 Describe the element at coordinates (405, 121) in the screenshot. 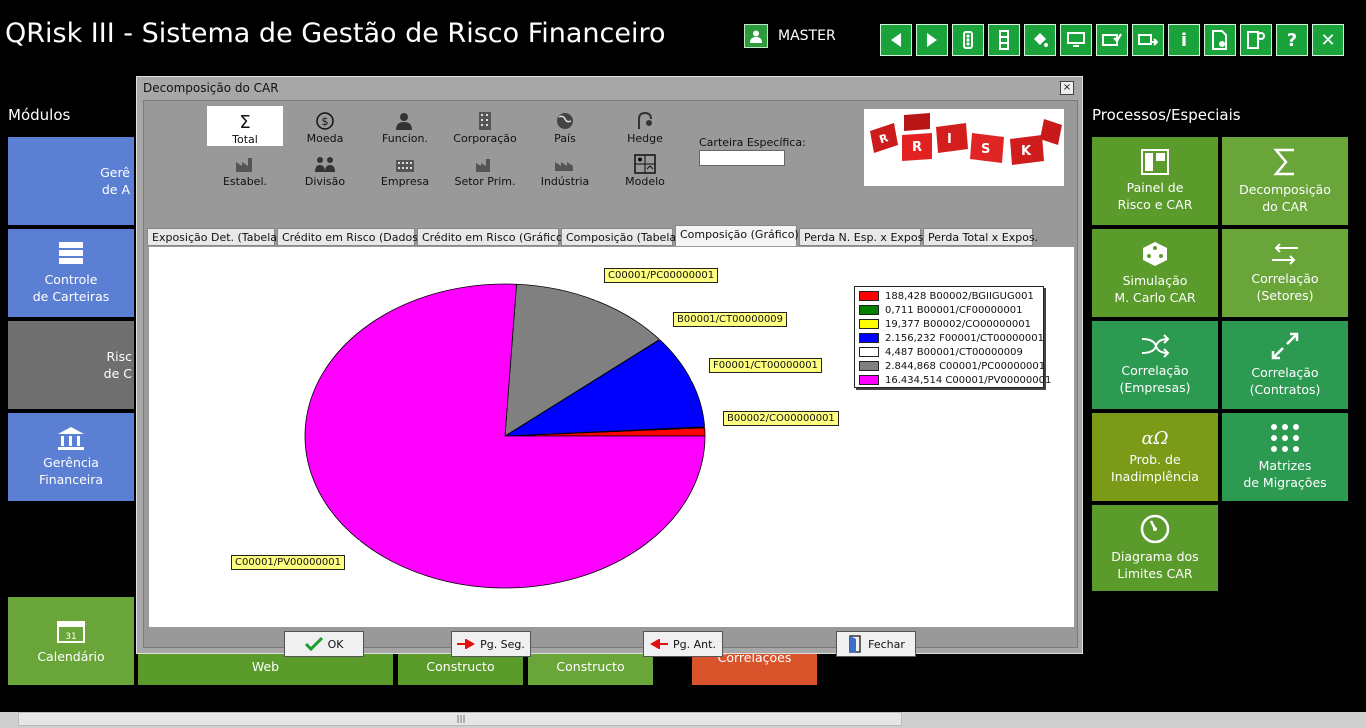

I see `person-icon` at that location.